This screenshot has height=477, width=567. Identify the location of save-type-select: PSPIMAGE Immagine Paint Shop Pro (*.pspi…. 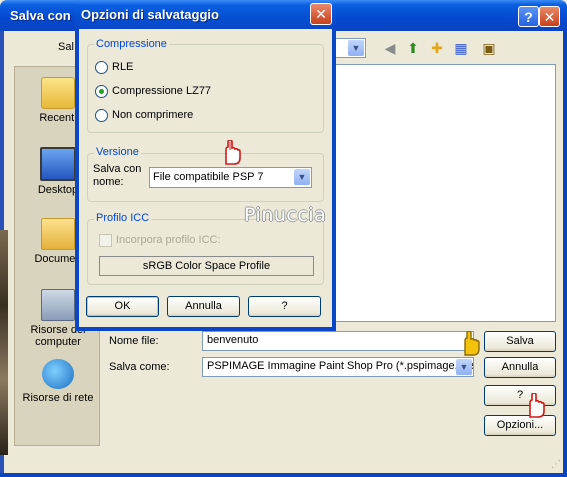
(338, 367).